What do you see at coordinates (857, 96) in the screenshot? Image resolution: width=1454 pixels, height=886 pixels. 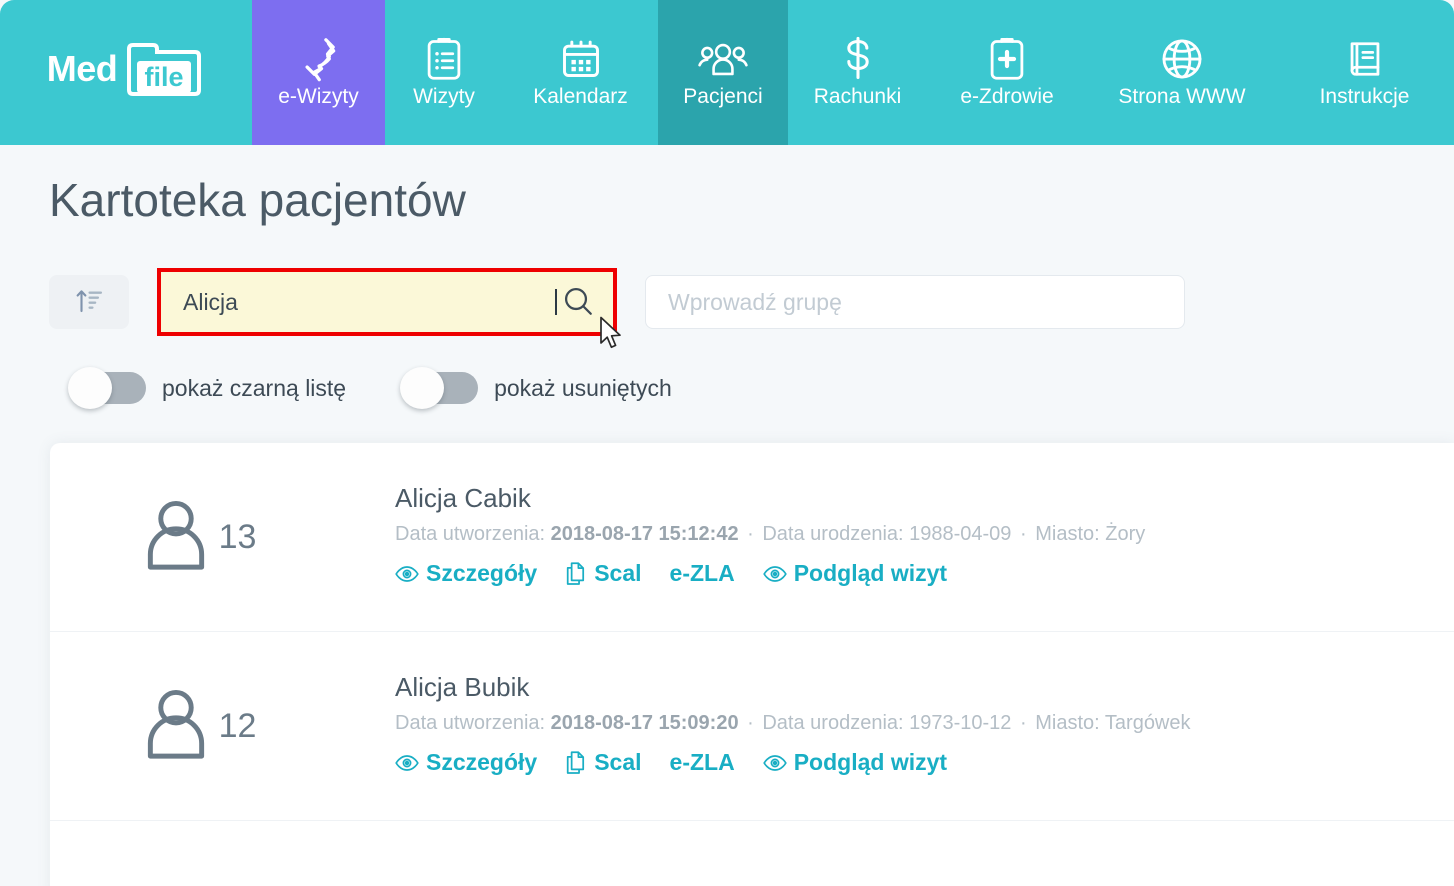 I see `nav-tab-label: Rachunki` at bounding box center [857, 96].